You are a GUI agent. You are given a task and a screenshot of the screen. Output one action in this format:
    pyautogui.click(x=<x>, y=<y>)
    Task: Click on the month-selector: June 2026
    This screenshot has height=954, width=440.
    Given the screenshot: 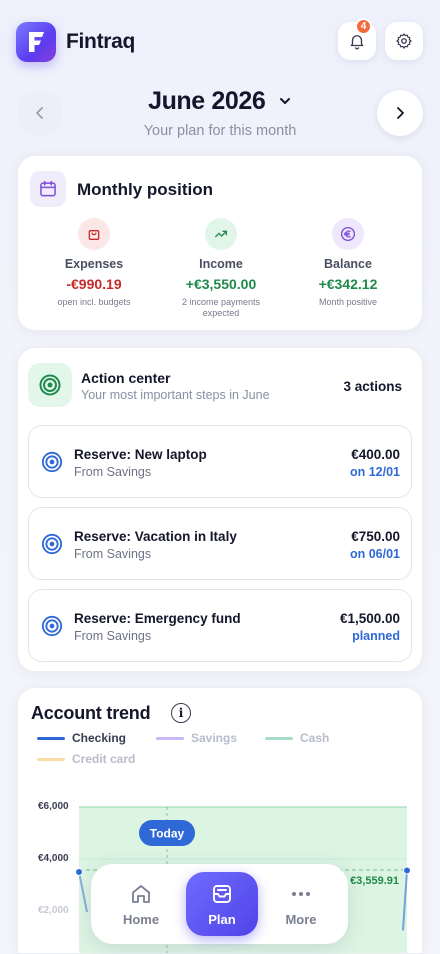 What is the action you would take?
    pyautogui.click(x=220, y=101)
    